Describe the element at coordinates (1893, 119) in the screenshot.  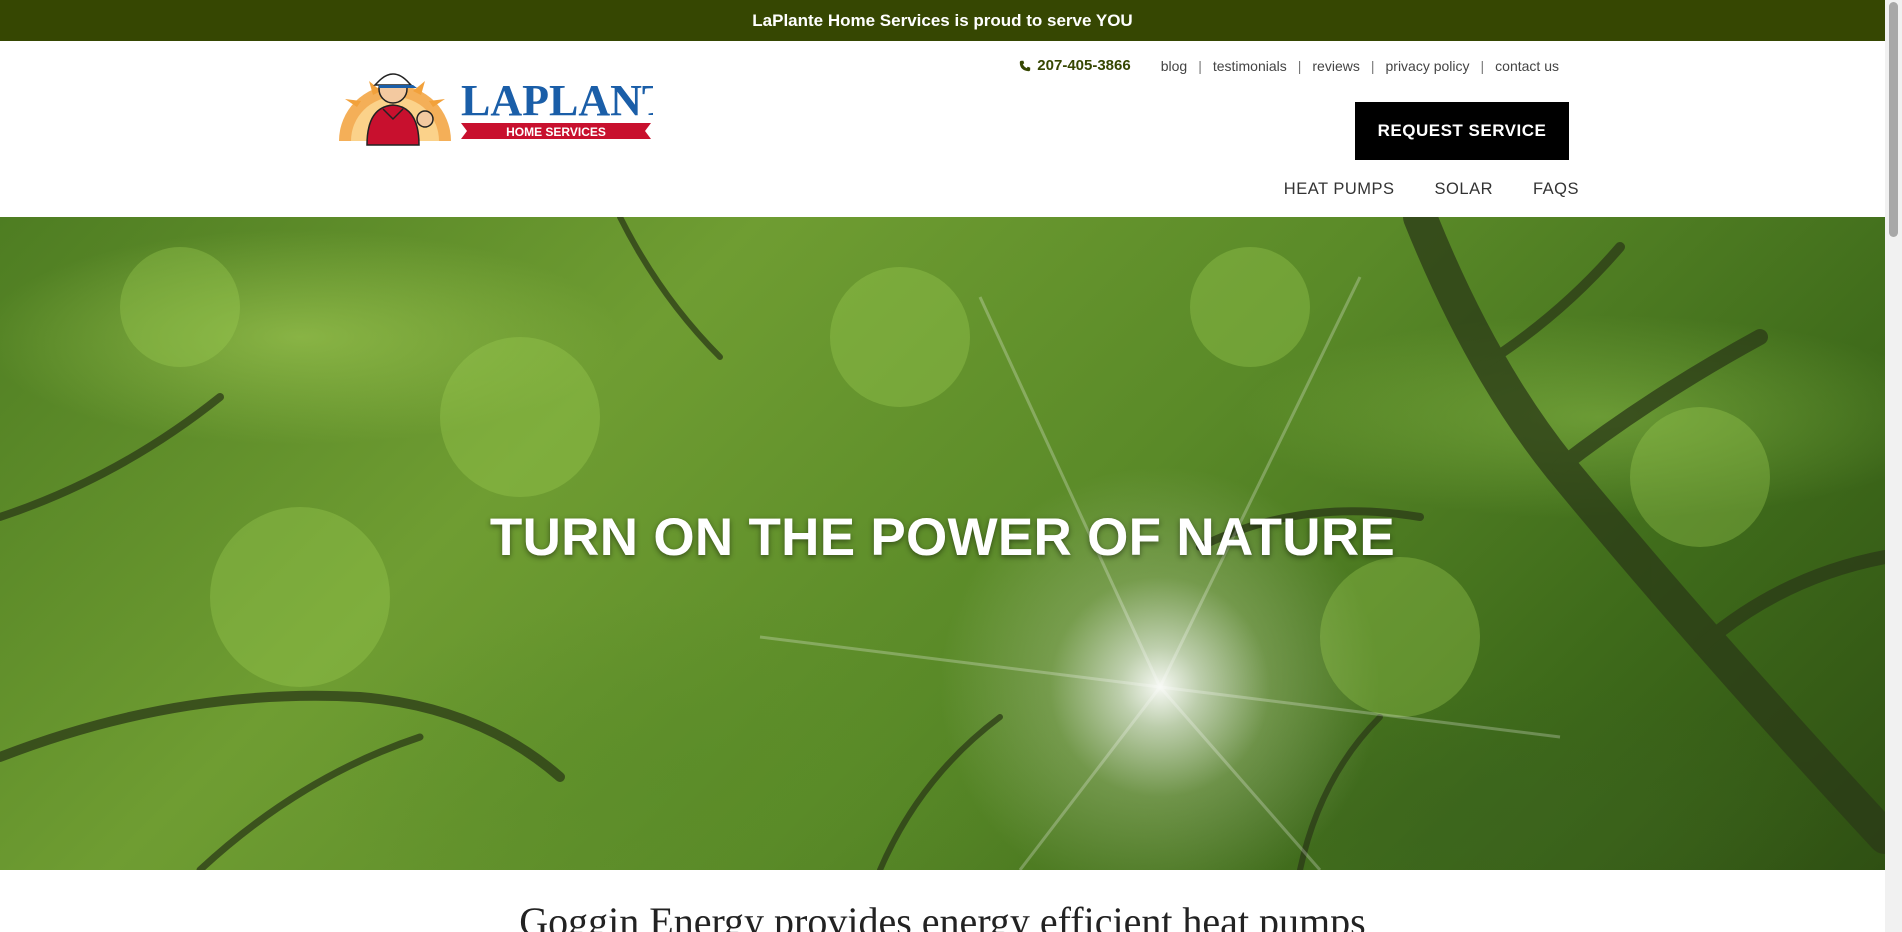
I see `scrollbar-thumb` at that location.